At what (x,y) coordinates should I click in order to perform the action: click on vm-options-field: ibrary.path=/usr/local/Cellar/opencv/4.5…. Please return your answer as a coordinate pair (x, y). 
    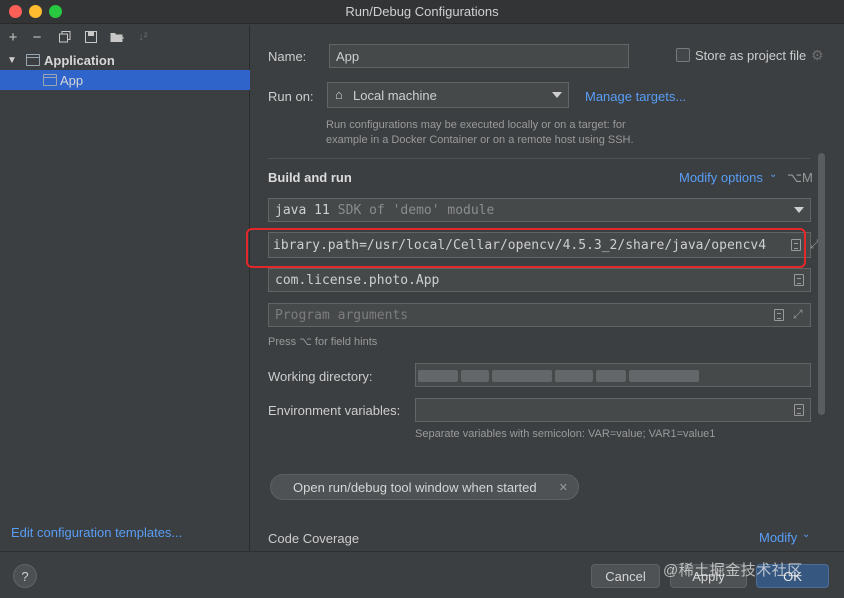
    Looking at the image, I should click on (544, 245).